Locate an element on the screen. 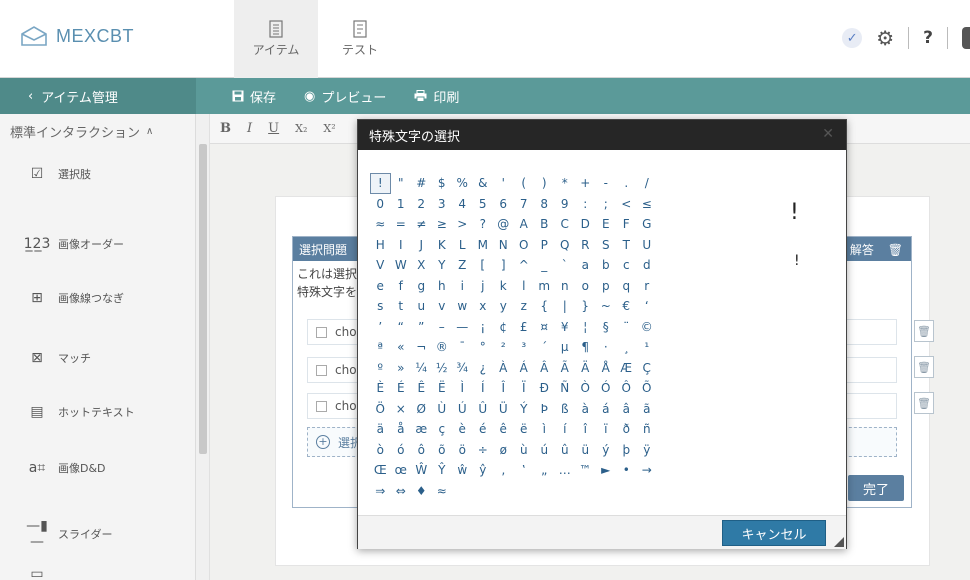  special-char-cell: ³ is located at coordinates (524, 347).